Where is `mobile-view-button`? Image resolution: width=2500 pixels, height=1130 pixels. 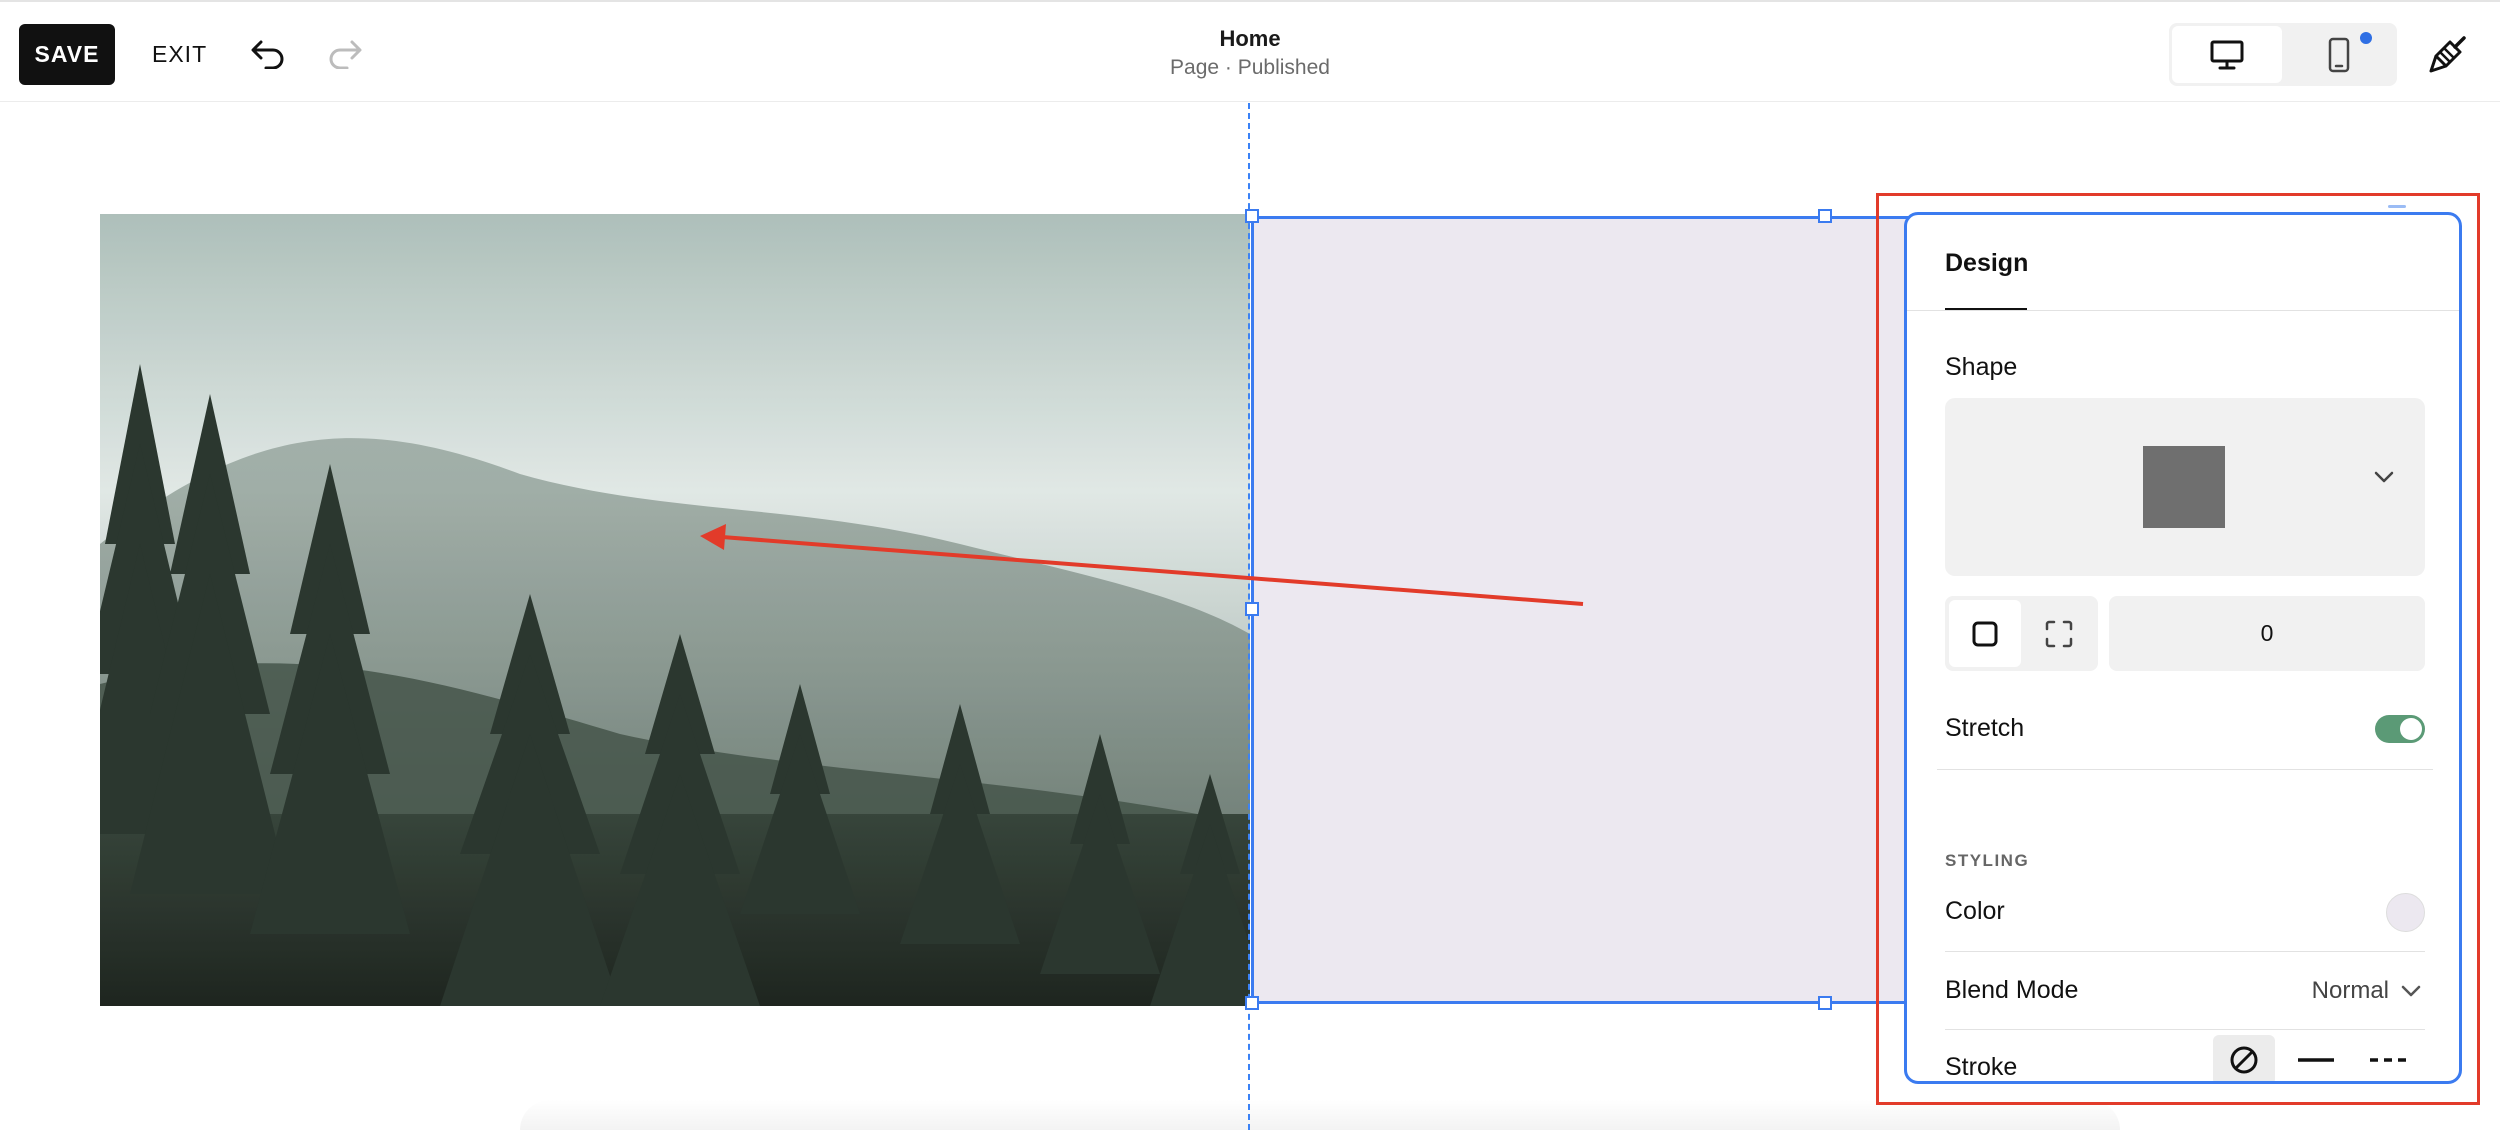 mobile-view-button is located at coordinates (2339, 54).